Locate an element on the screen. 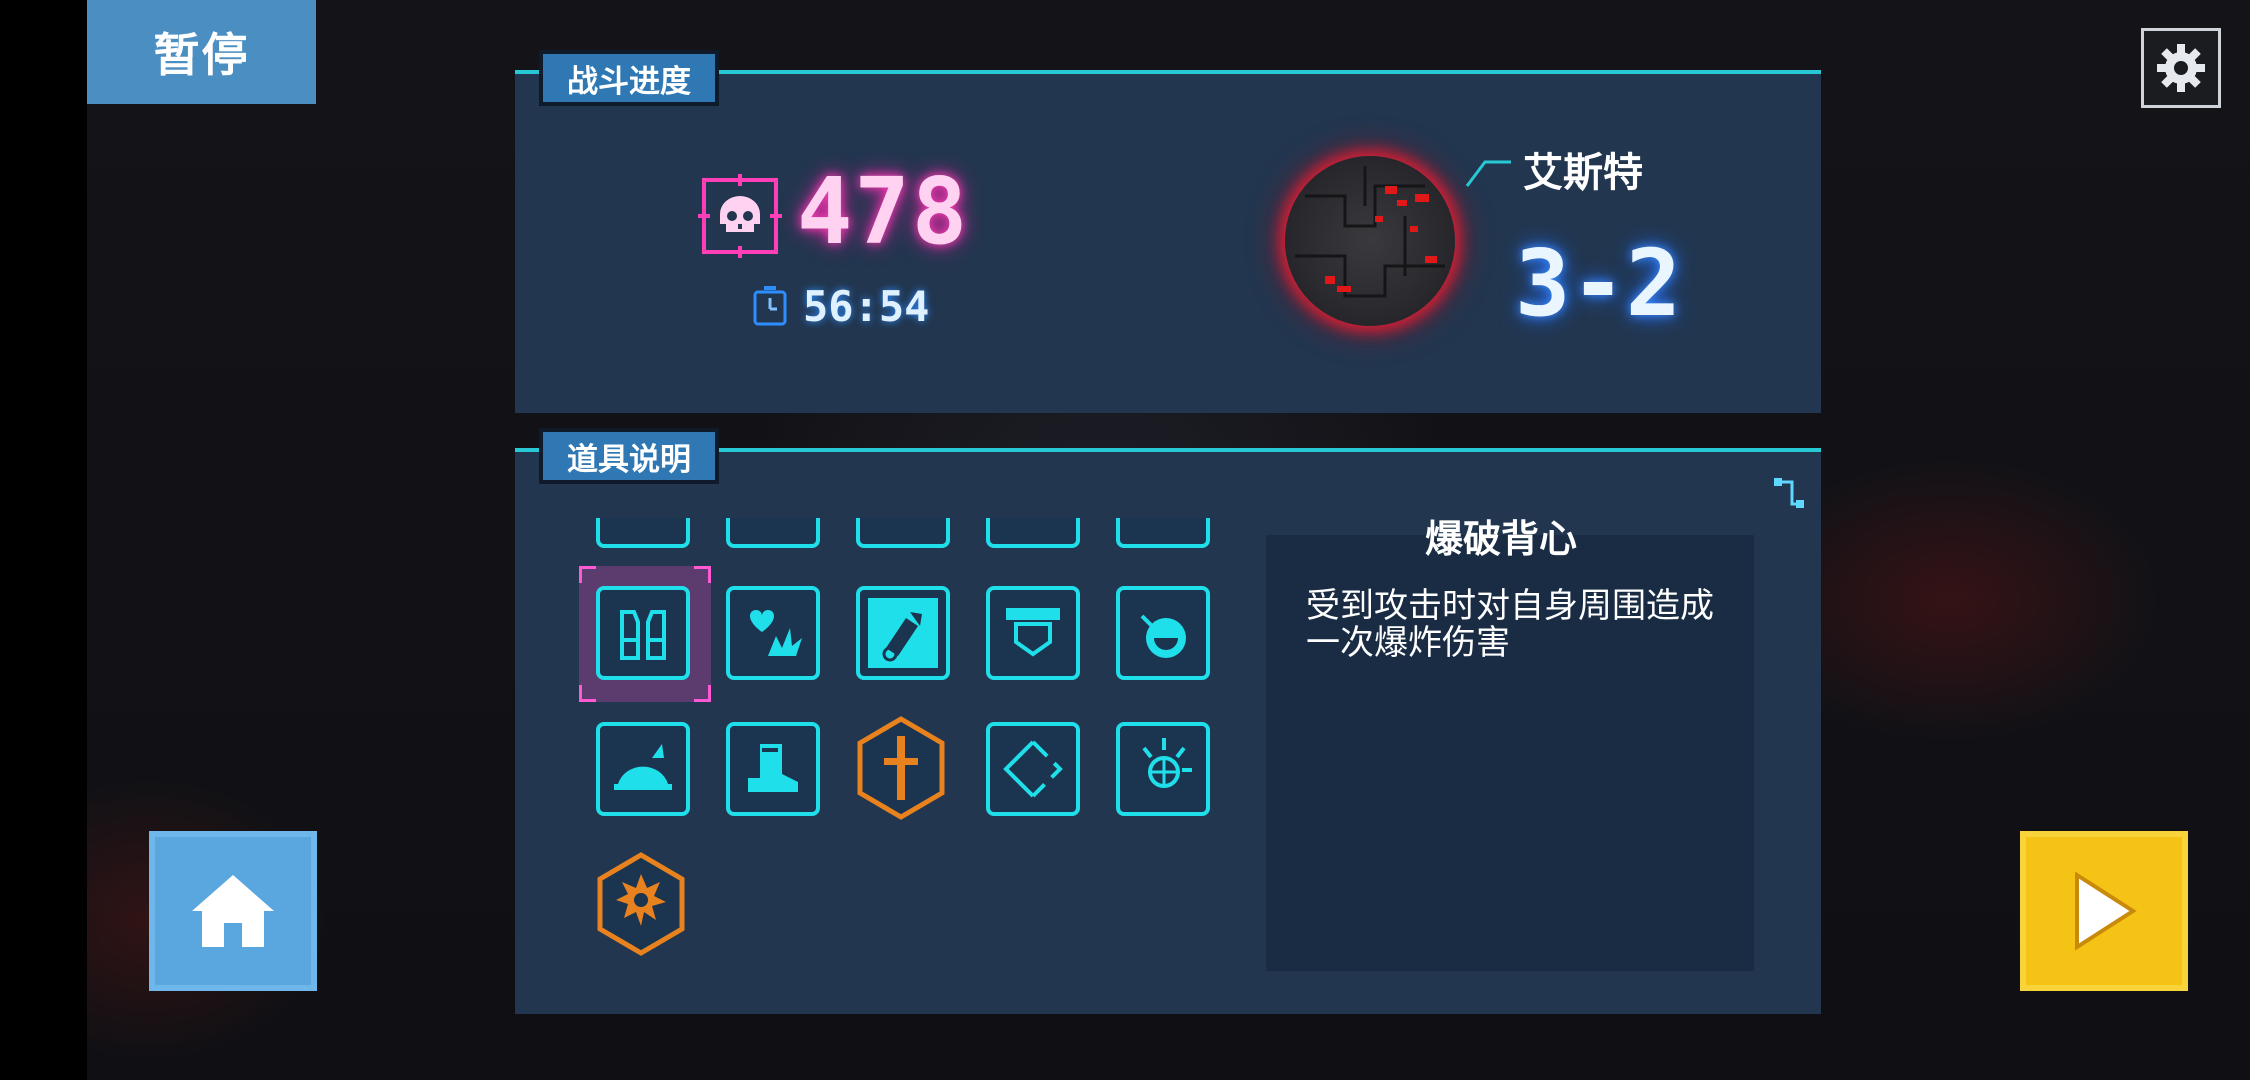 The height and width of the screenshot is (1080, 2250). diamond-target-icon is located at coordinates (1033, 769).